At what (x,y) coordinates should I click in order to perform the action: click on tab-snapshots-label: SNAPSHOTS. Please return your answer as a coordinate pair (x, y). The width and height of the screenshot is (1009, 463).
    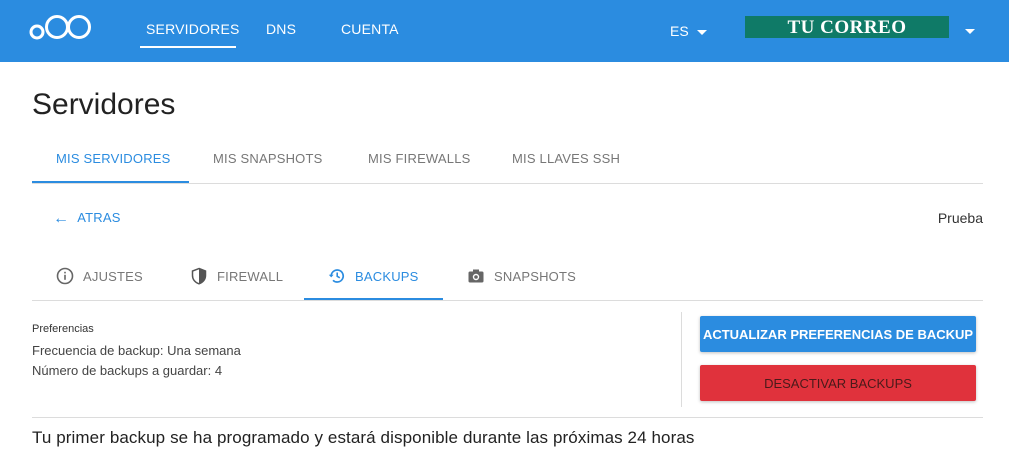
    Looking at the image, I should click on (535, 276).